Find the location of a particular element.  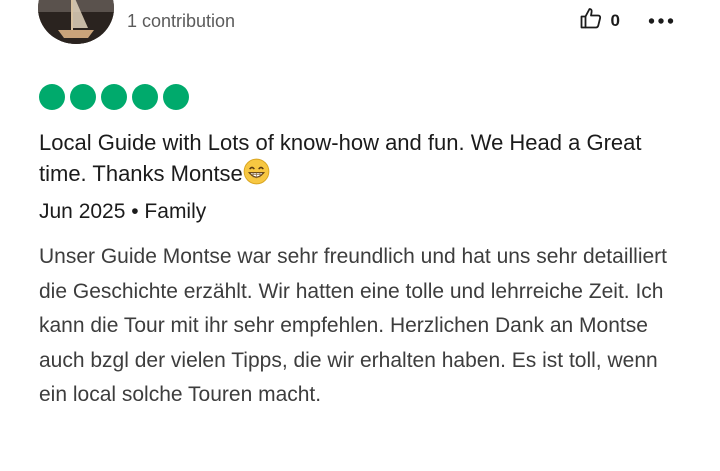

grinning-face-emoji-icon is located at coordinates (256, 175).